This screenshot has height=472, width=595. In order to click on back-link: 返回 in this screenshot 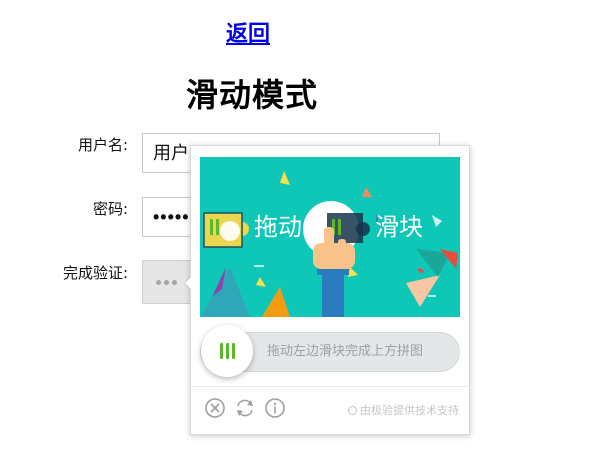, I will do `click(248, 32)`.